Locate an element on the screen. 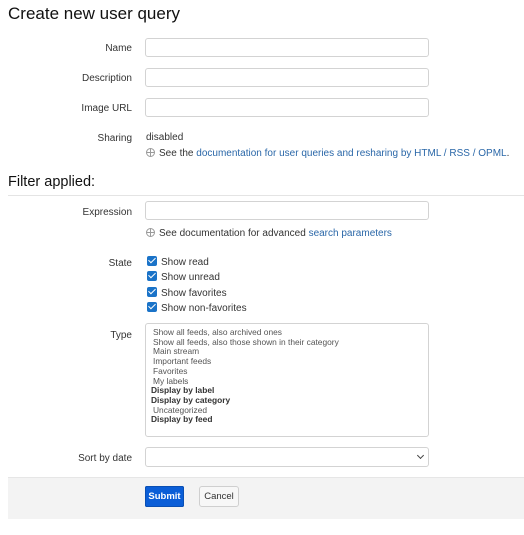 This screenshot has width=524, height=535. type-option: Favorites is located at coordinates (289, 371).